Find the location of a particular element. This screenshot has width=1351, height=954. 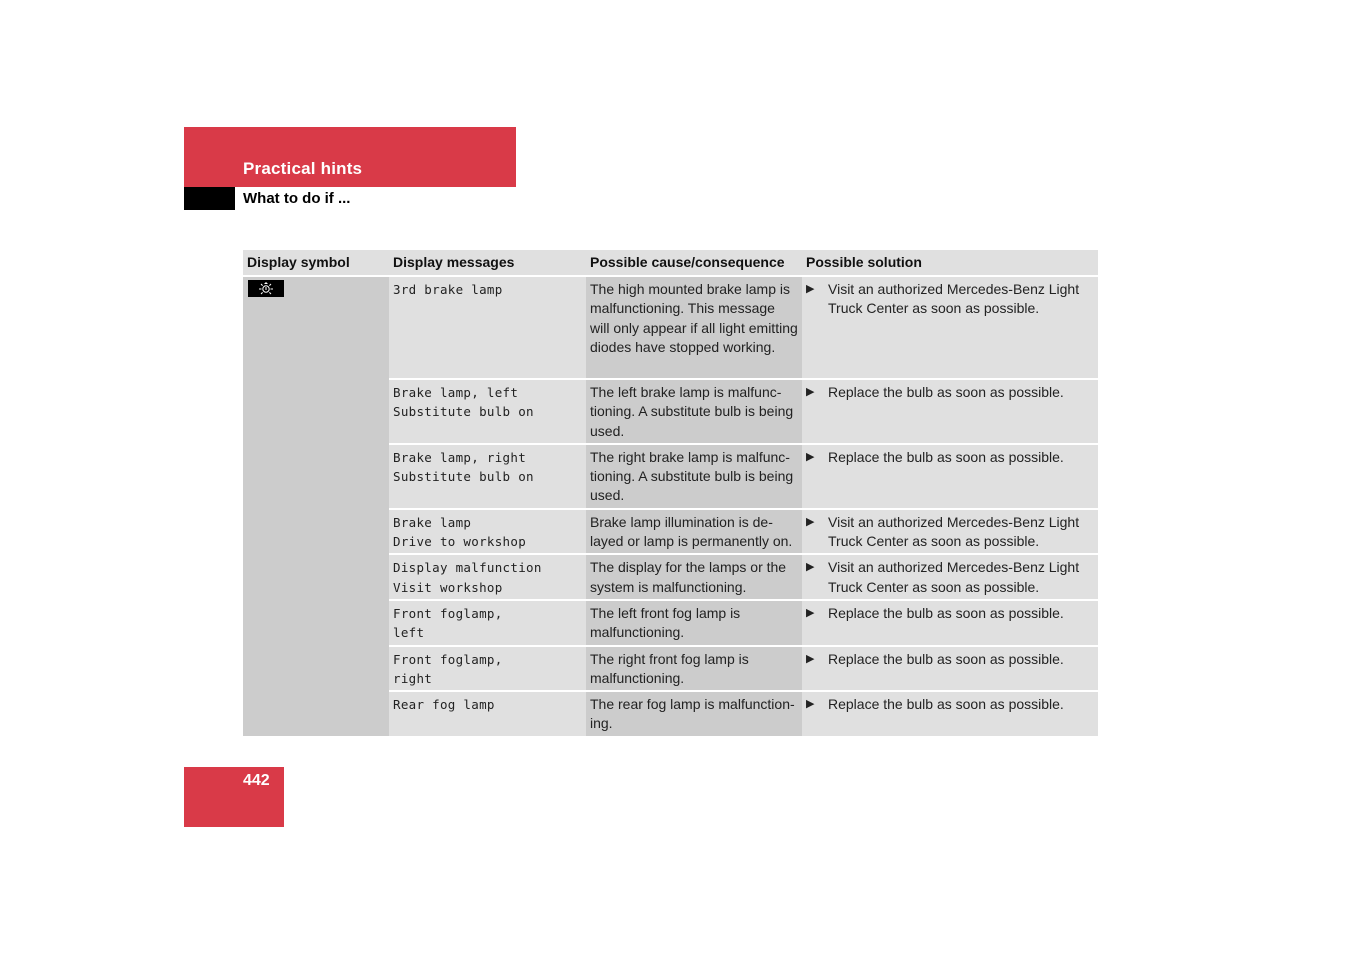

column-header-cause: Possible cause/consequence is located at coordinates (694, 263).